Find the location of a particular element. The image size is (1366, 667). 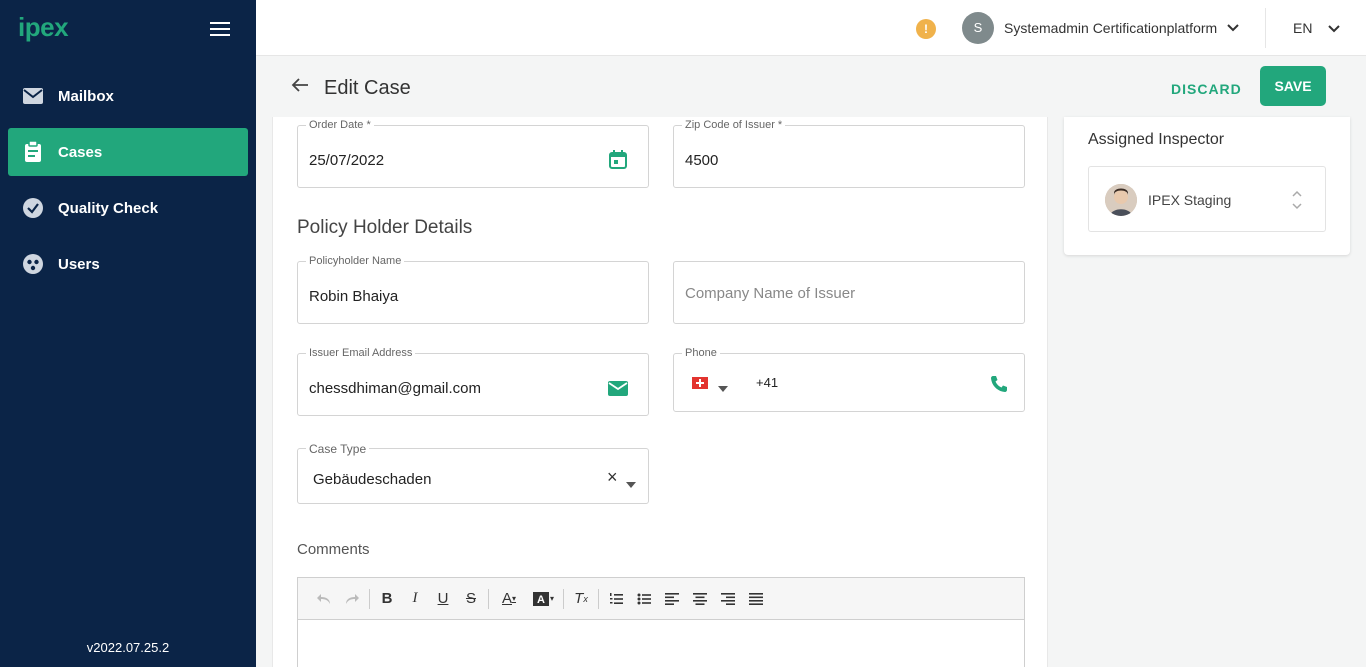

user-menu: S Systemadmin Certificationplatform is located at coordinates (1100, 28).